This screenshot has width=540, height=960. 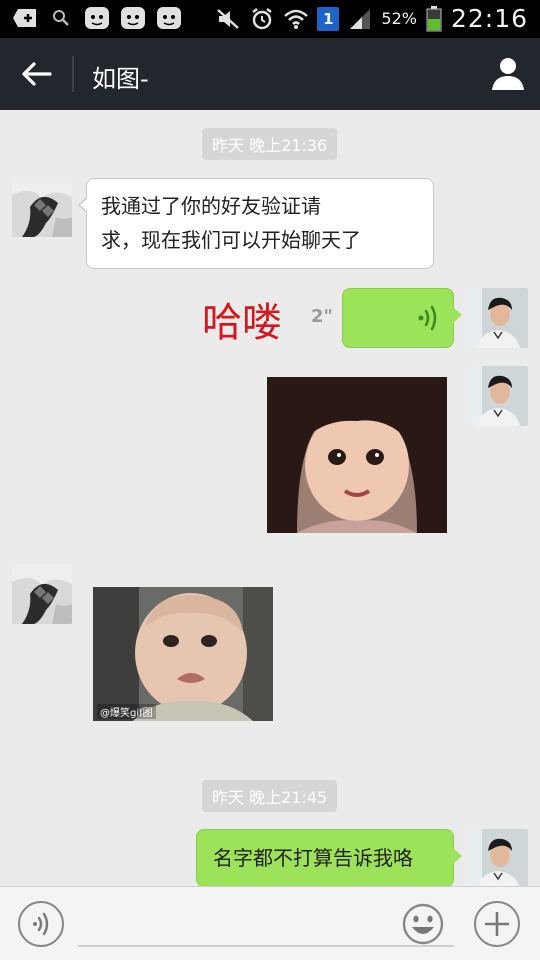 I want to click on status-bar: 1 52% 22:16, so click(x=270, y=19).